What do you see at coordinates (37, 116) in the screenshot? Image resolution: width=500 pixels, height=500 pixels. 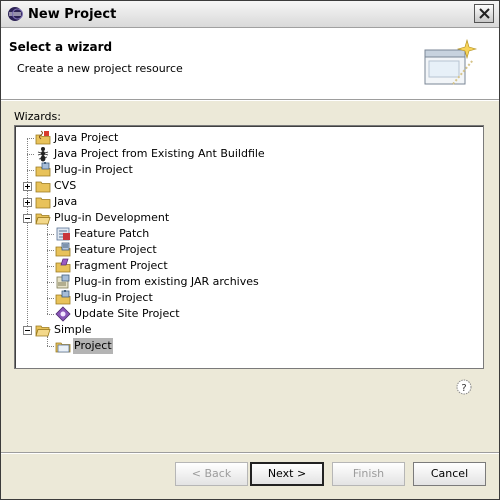 I see `wizards-label: Wizards:` at bounding box center [37, 116].